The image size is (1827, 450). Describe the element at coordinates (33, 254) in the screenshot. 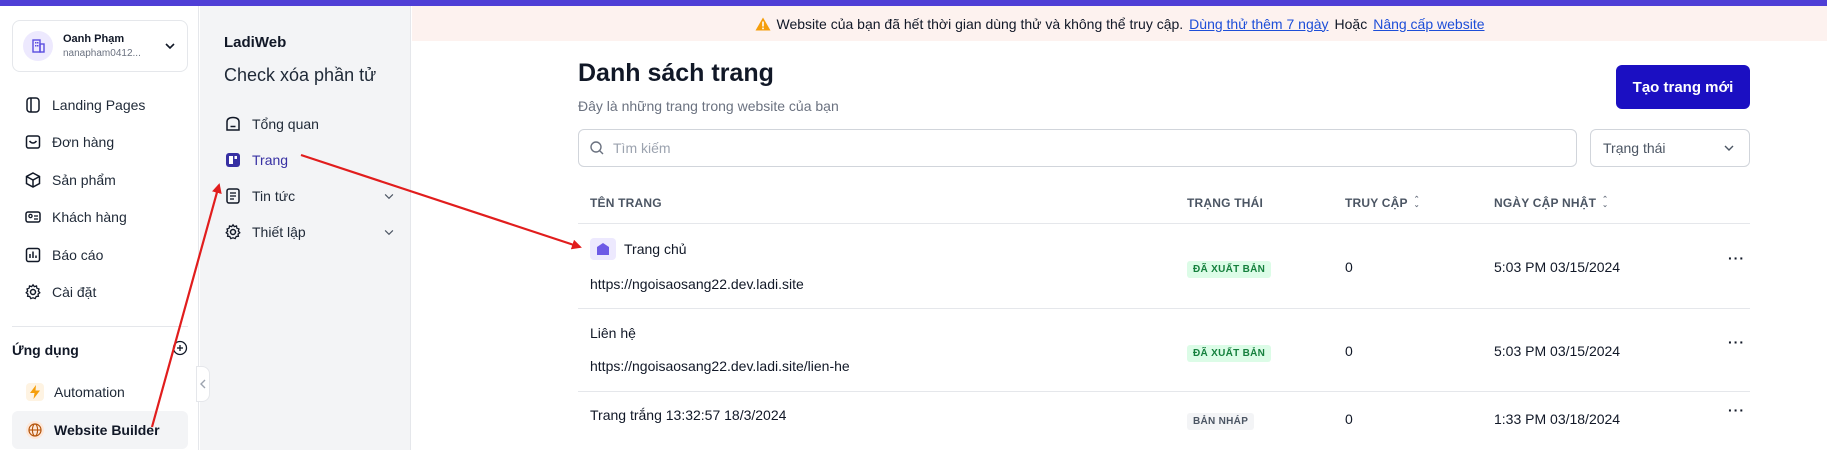

I see `bar-chart-icon` at that location.